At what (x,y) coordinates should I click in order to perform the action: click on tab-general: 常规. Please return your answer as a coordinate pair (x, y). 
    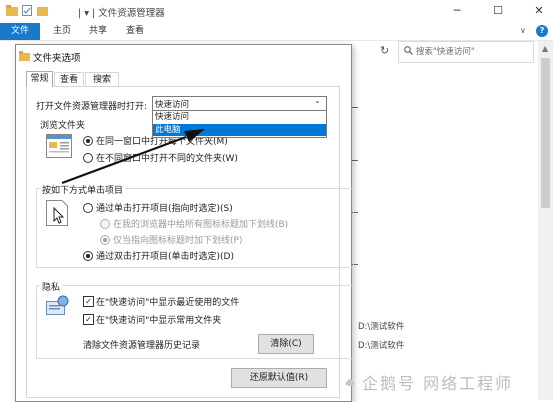
    Looking at the image, I should click on (39, 79).